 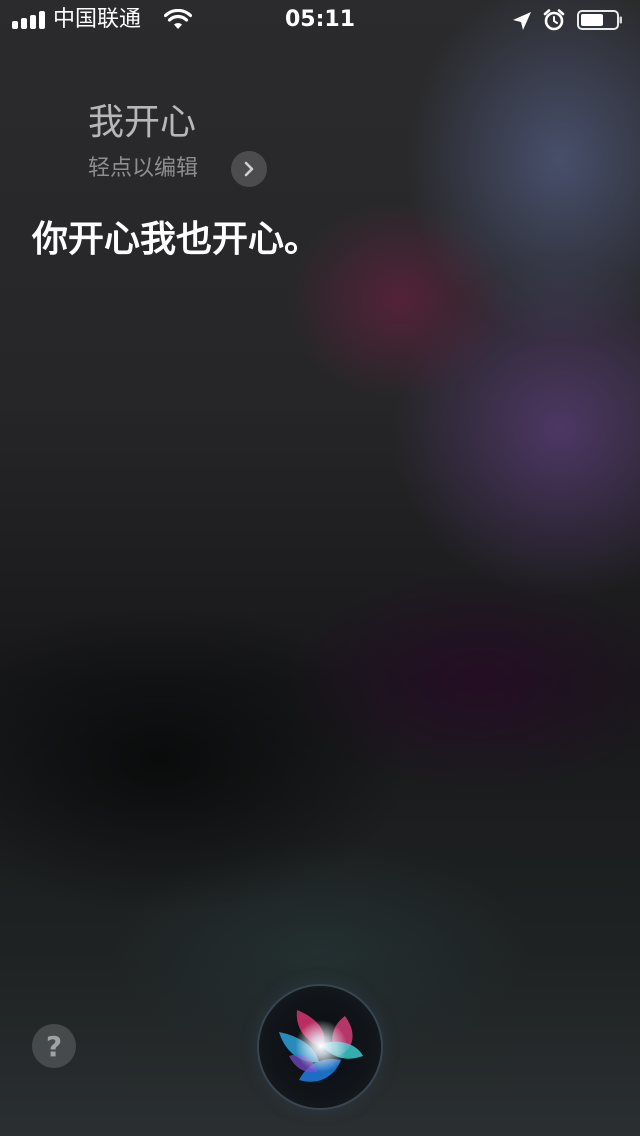 I want to click on location-arrow-icon, so click(x=522, y=21).